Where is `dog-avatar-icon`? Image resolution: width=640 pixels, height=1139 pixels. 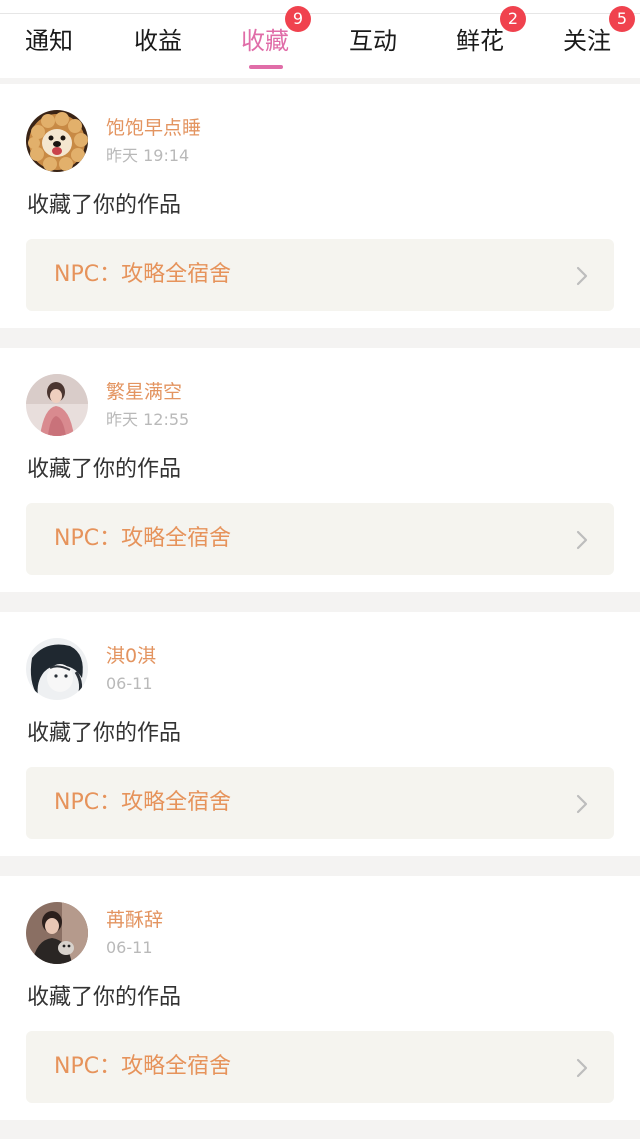
dog-avatar-icon is located at coordinates (57, 141).